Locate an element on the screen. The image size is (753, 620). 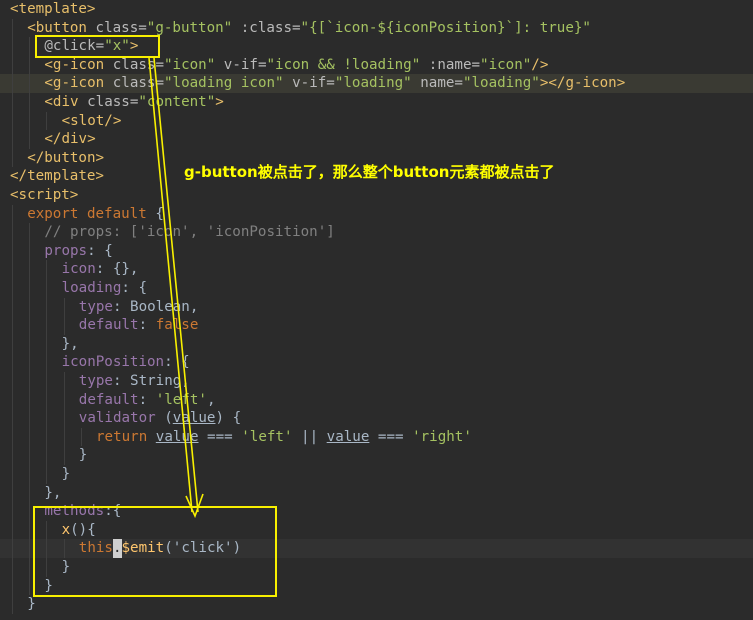
annotation-arrows is located at coordinates (176, 288).